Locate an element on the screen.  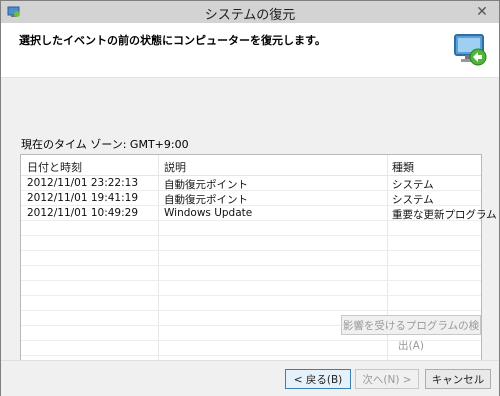
back-button: < 戻る(B) is located at coordinates (318, 379).